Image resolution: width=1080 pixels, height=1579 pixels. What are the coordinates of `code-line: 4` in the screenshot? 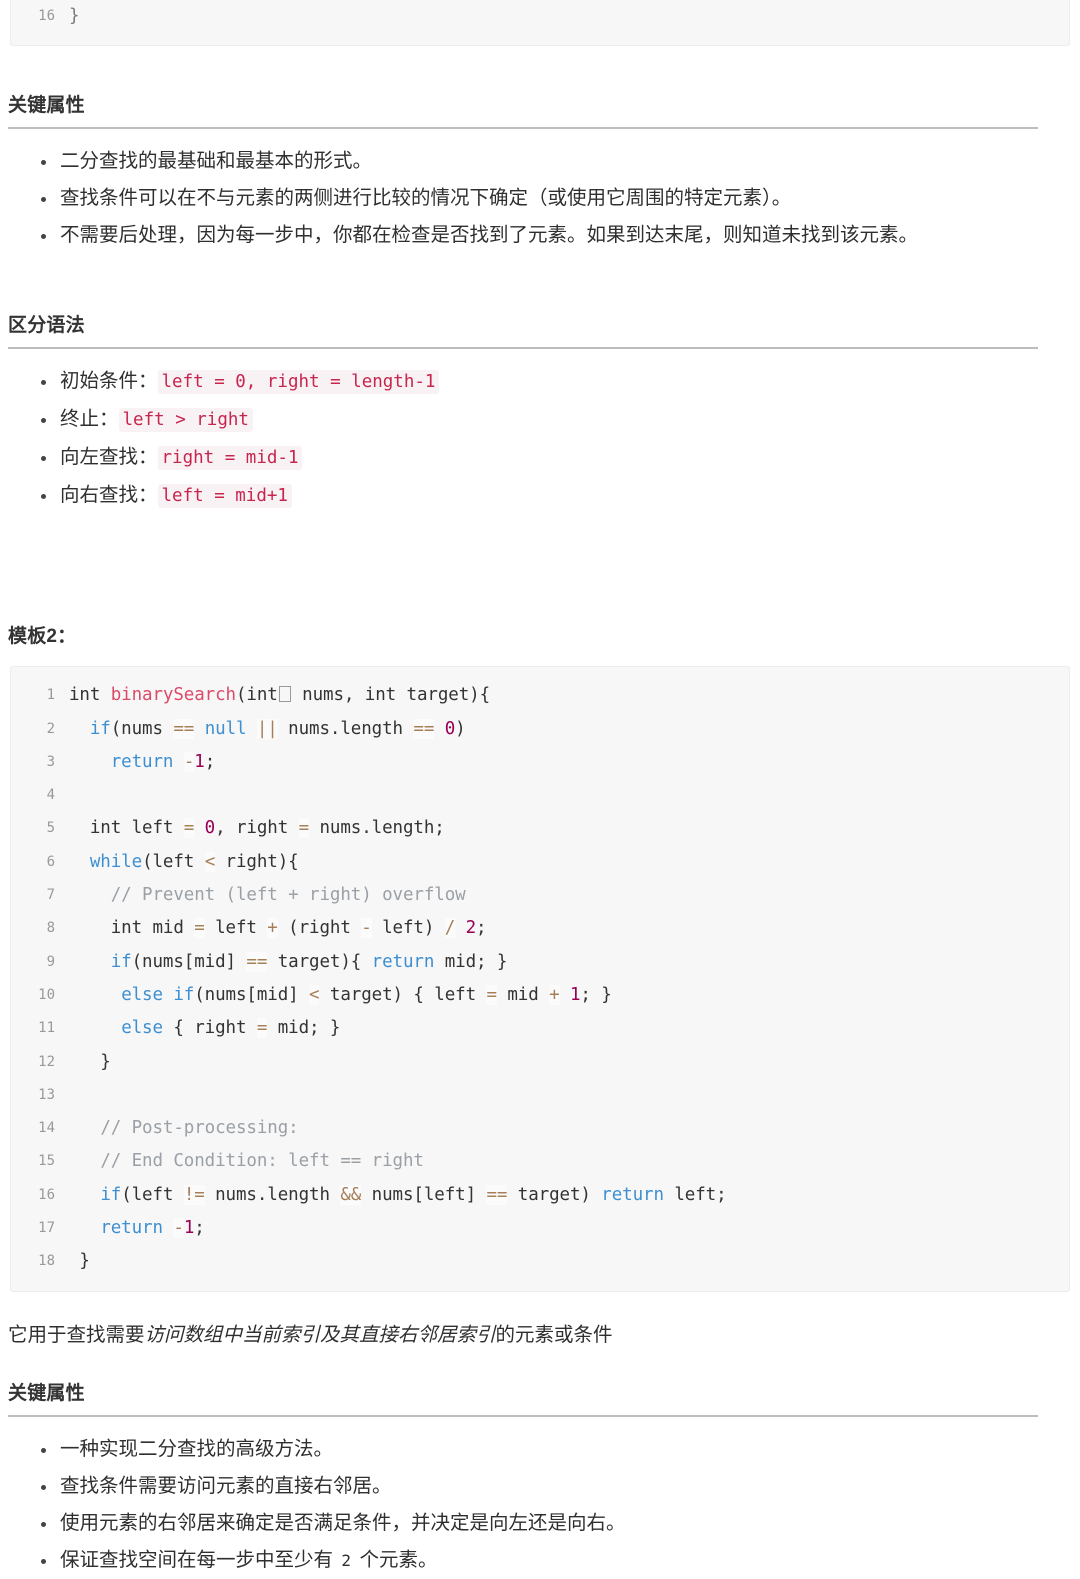 It's located at (540, 795).